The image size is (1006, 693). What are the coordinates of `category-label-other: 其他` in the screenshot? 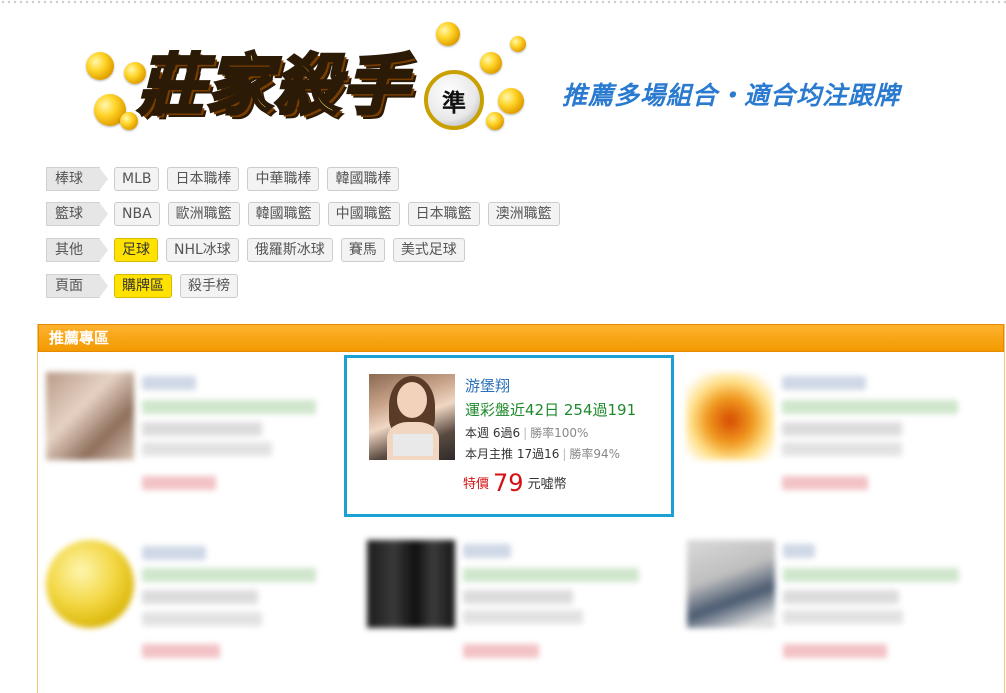 It's located at (77, 250).